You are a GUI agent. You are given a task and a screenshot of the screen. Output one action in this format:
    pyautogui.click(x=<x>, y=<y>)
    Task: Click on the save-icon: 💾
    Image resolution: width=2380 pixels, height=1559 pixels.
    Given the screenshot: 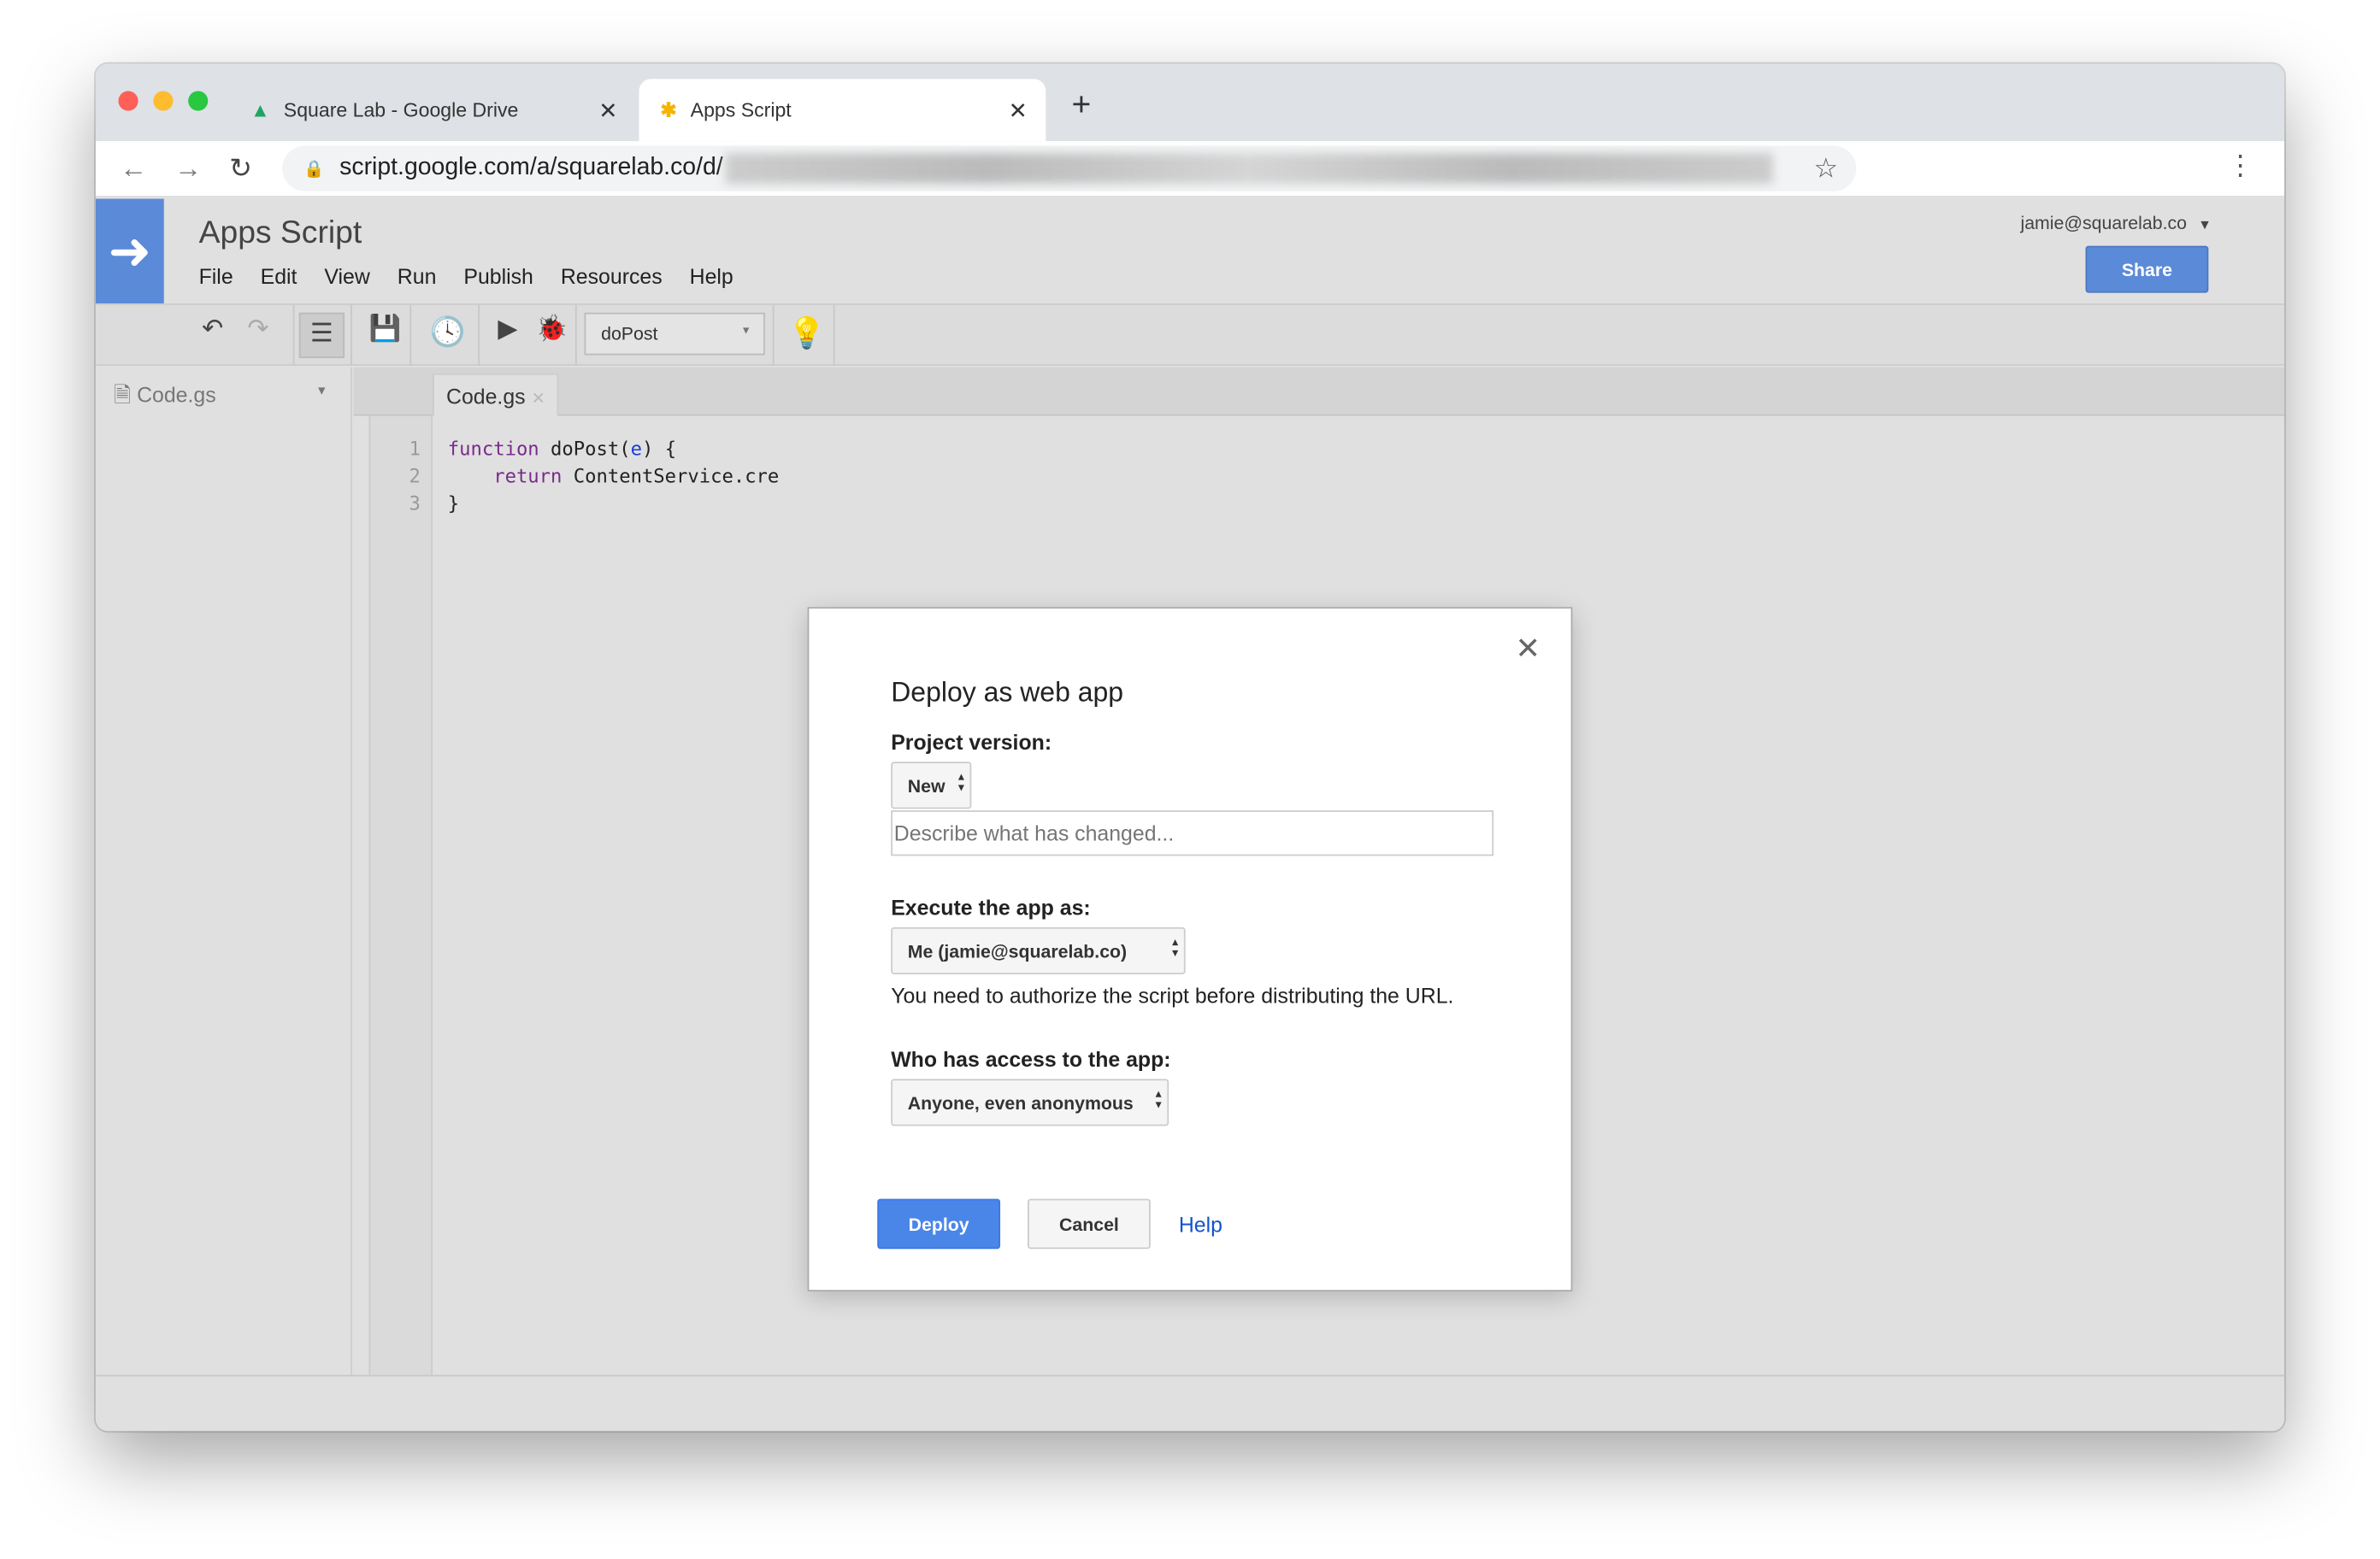 What is the action you would take?
    pyautogui.click(x=385, y=330)
    